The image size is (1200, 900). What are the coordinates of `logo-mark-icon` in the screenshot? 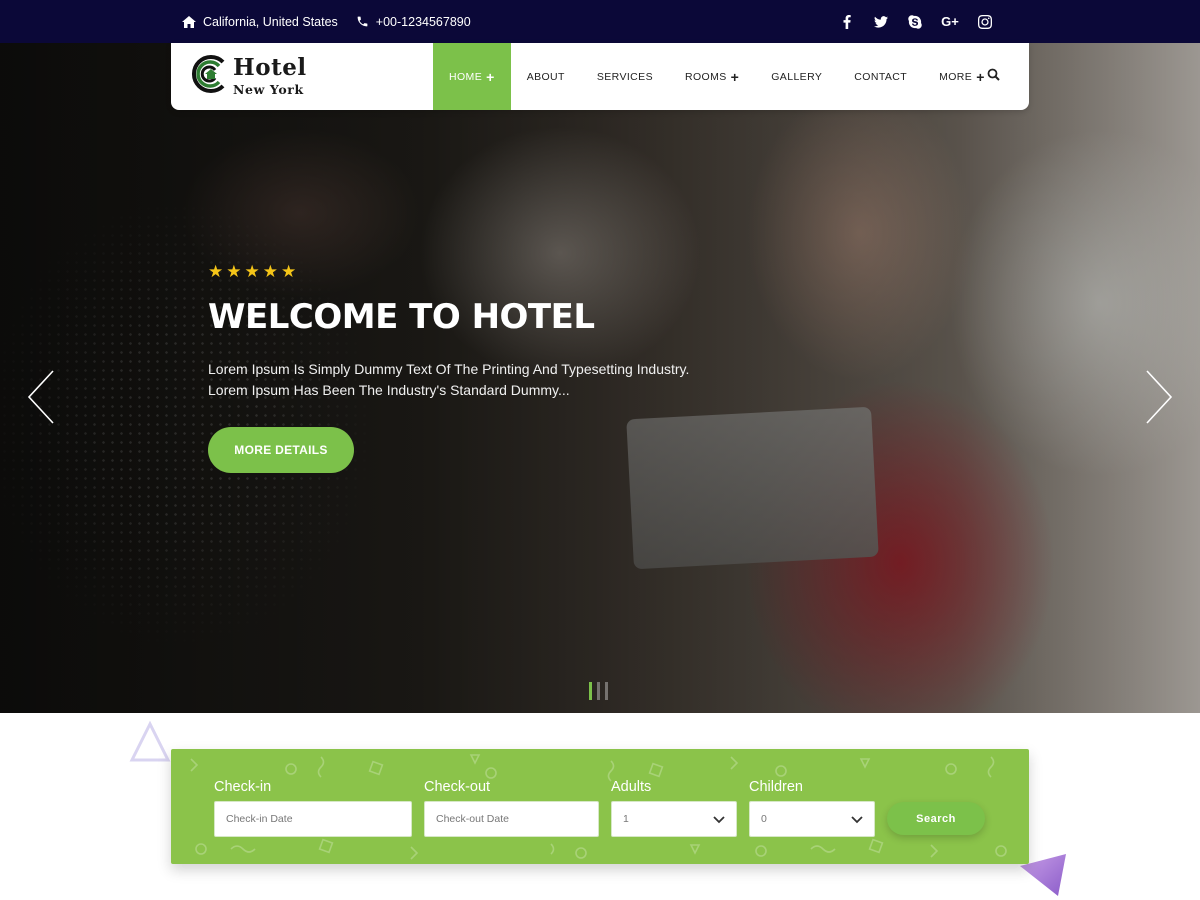 It's located at (208, 74).